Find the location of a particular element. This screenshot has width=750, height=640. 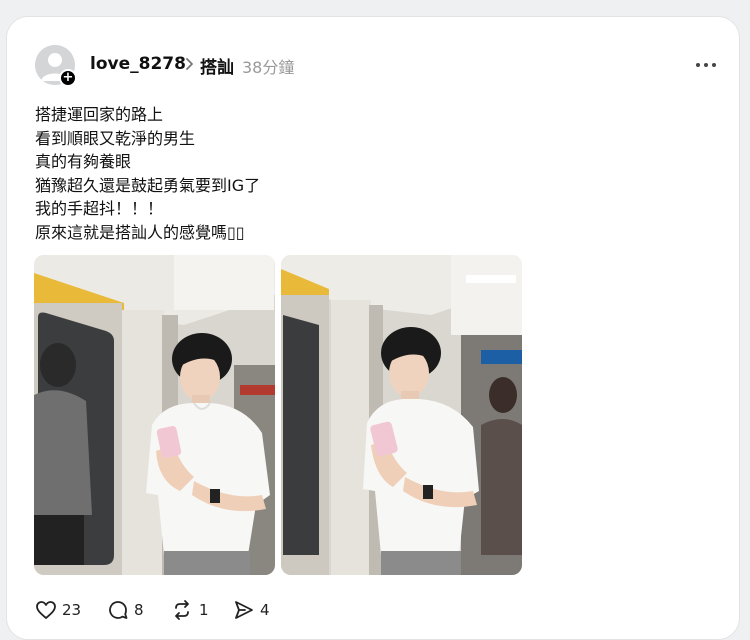

repost-button: 1 is located at coordinates (196, 610).